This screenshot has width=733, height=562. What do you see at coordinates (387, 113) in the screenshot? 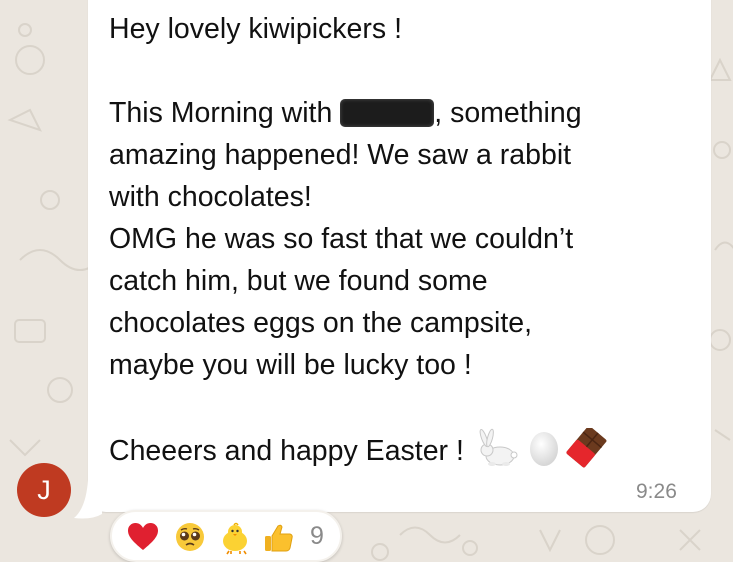
I see `redacted-name` at bounding box center [387, 113].